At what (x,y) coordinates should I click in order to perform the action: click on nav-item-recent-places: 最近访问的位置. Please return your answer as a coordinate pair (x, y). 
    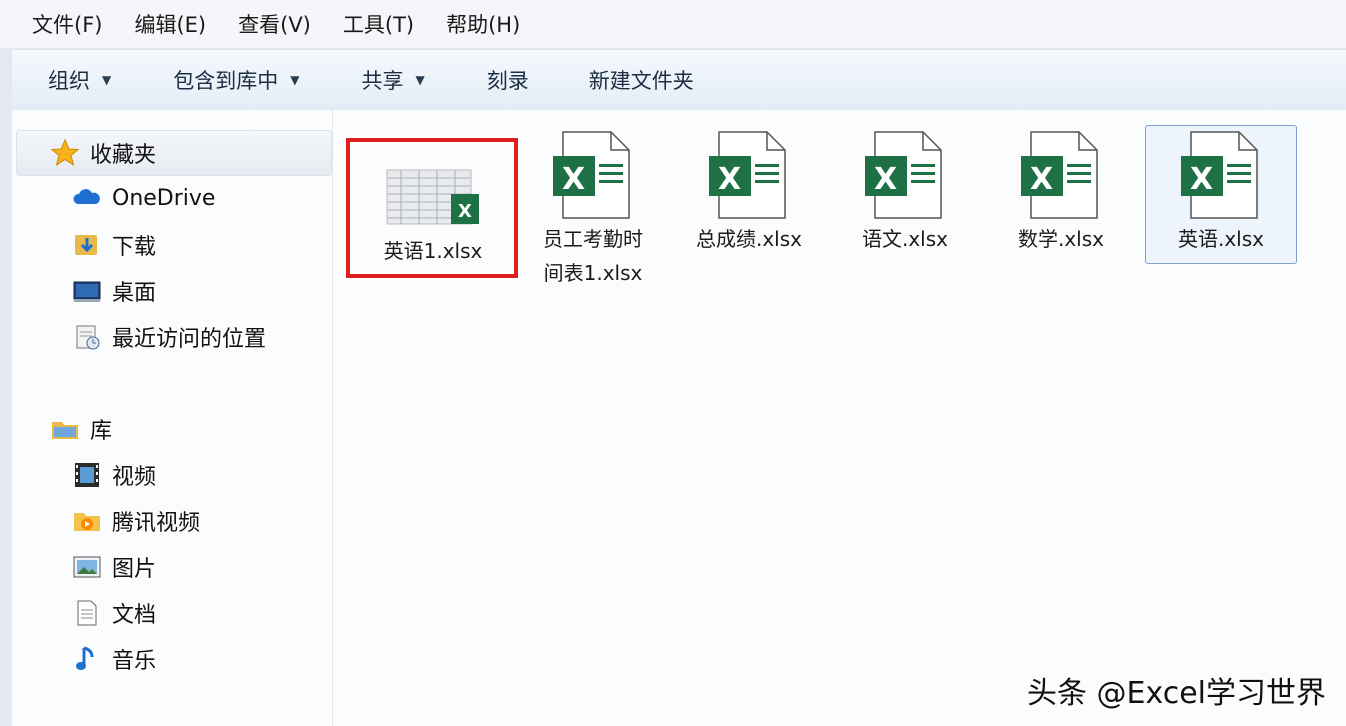
    Looking at the image, I should click on (169, 337).